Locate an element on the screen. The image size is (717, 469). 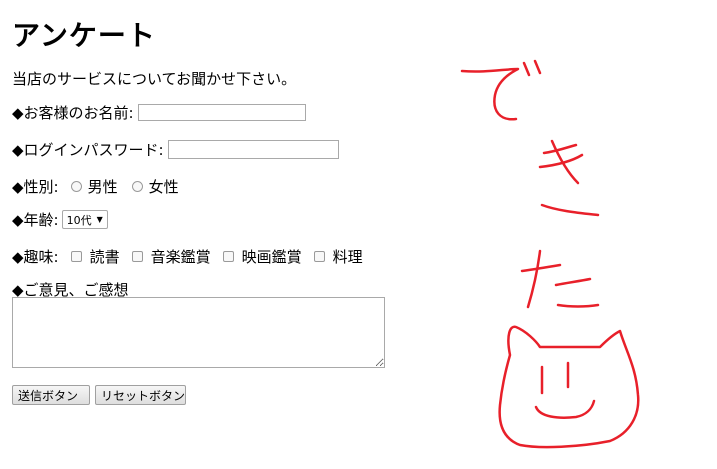
gender-row: ◆性別: 男性 女性 is located at coordinates (96, 186).